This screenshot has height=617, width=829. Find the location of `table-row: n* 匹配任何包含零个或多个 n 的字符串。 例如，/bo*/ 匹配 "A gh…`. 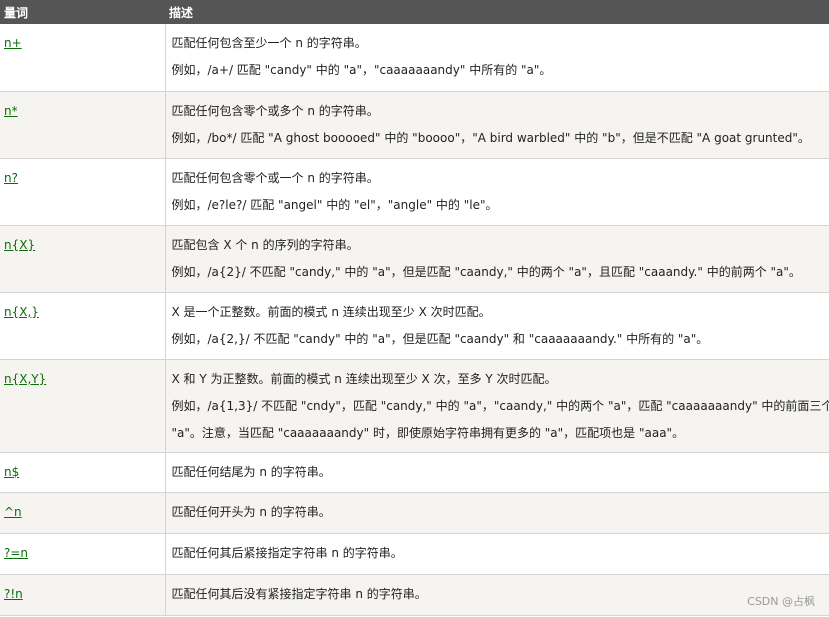

table-row: n* 匹配任何包含零个或多个 n 的字符串。 例如，/bo*/ 匹配 "A gh… is located at coordinates (414, 125).